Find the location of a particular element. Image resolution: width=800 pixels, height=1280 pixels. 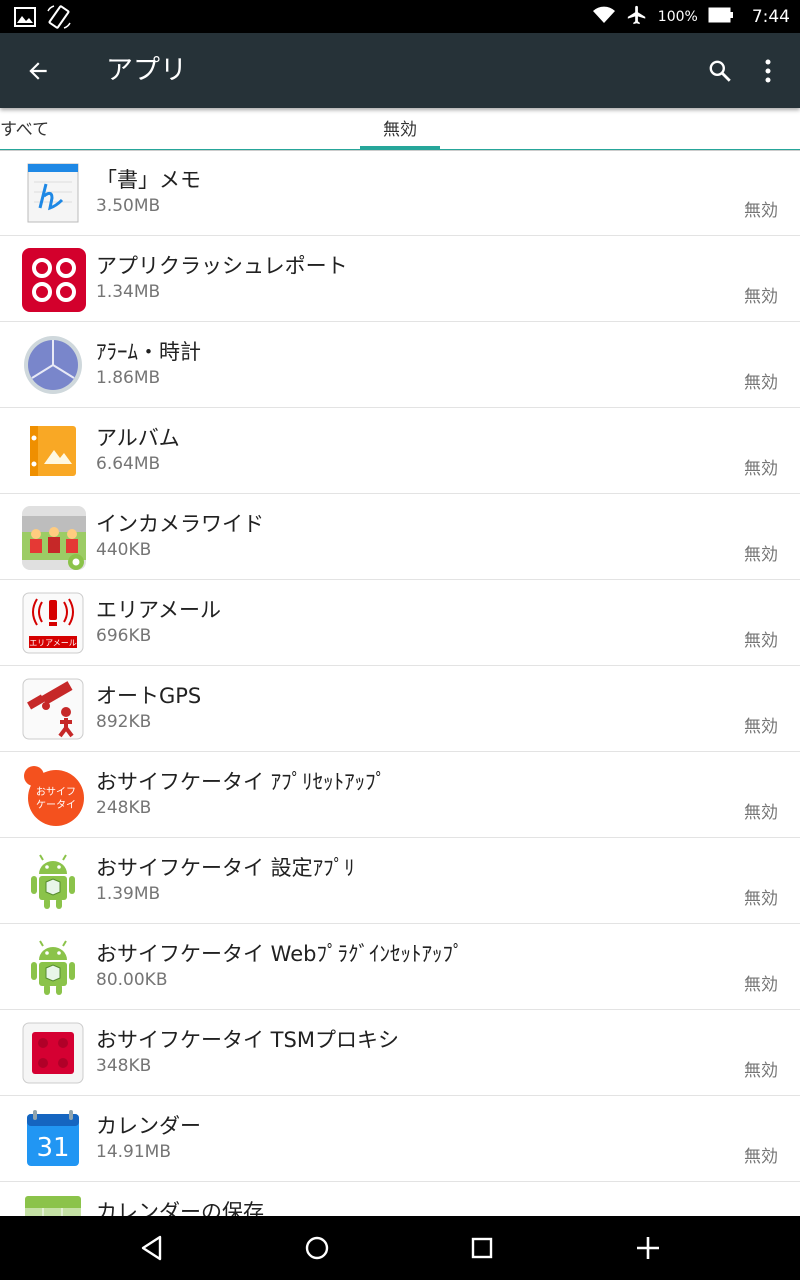

tab-disabled: 無効 is located at coordinates (400, 129).